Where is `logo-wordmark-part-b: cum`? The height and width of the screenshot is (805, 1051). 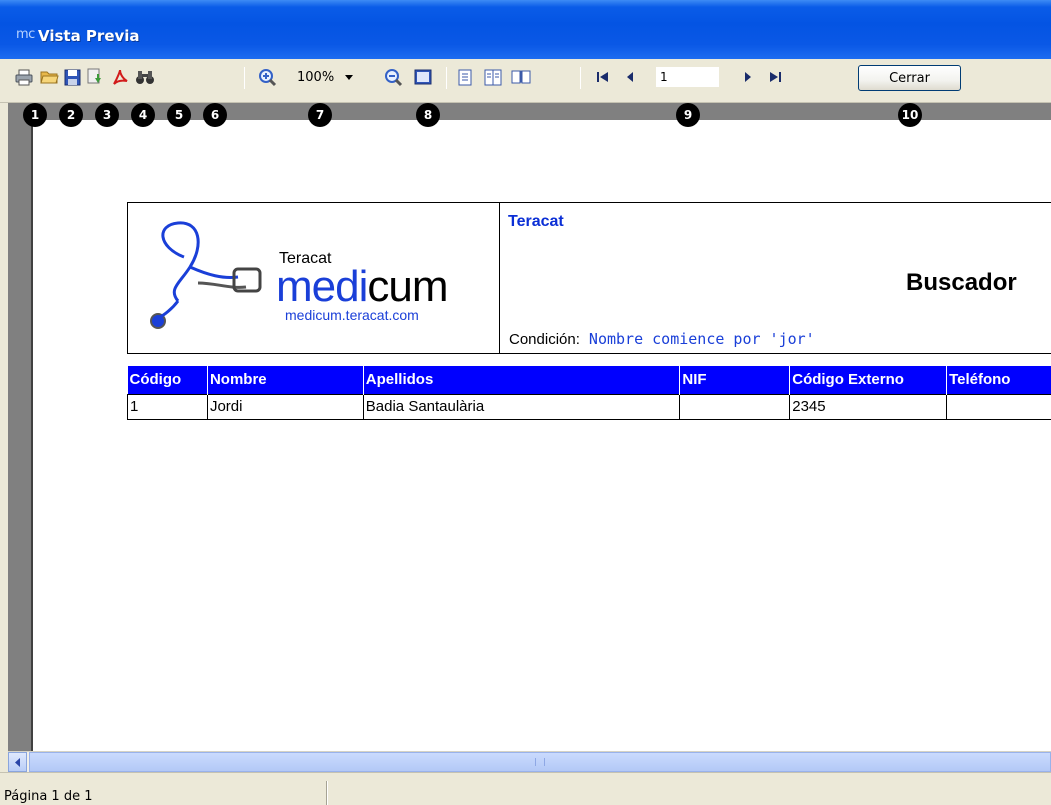
logo-wordmark-part-b: cum is located at coordinates (407, 286).